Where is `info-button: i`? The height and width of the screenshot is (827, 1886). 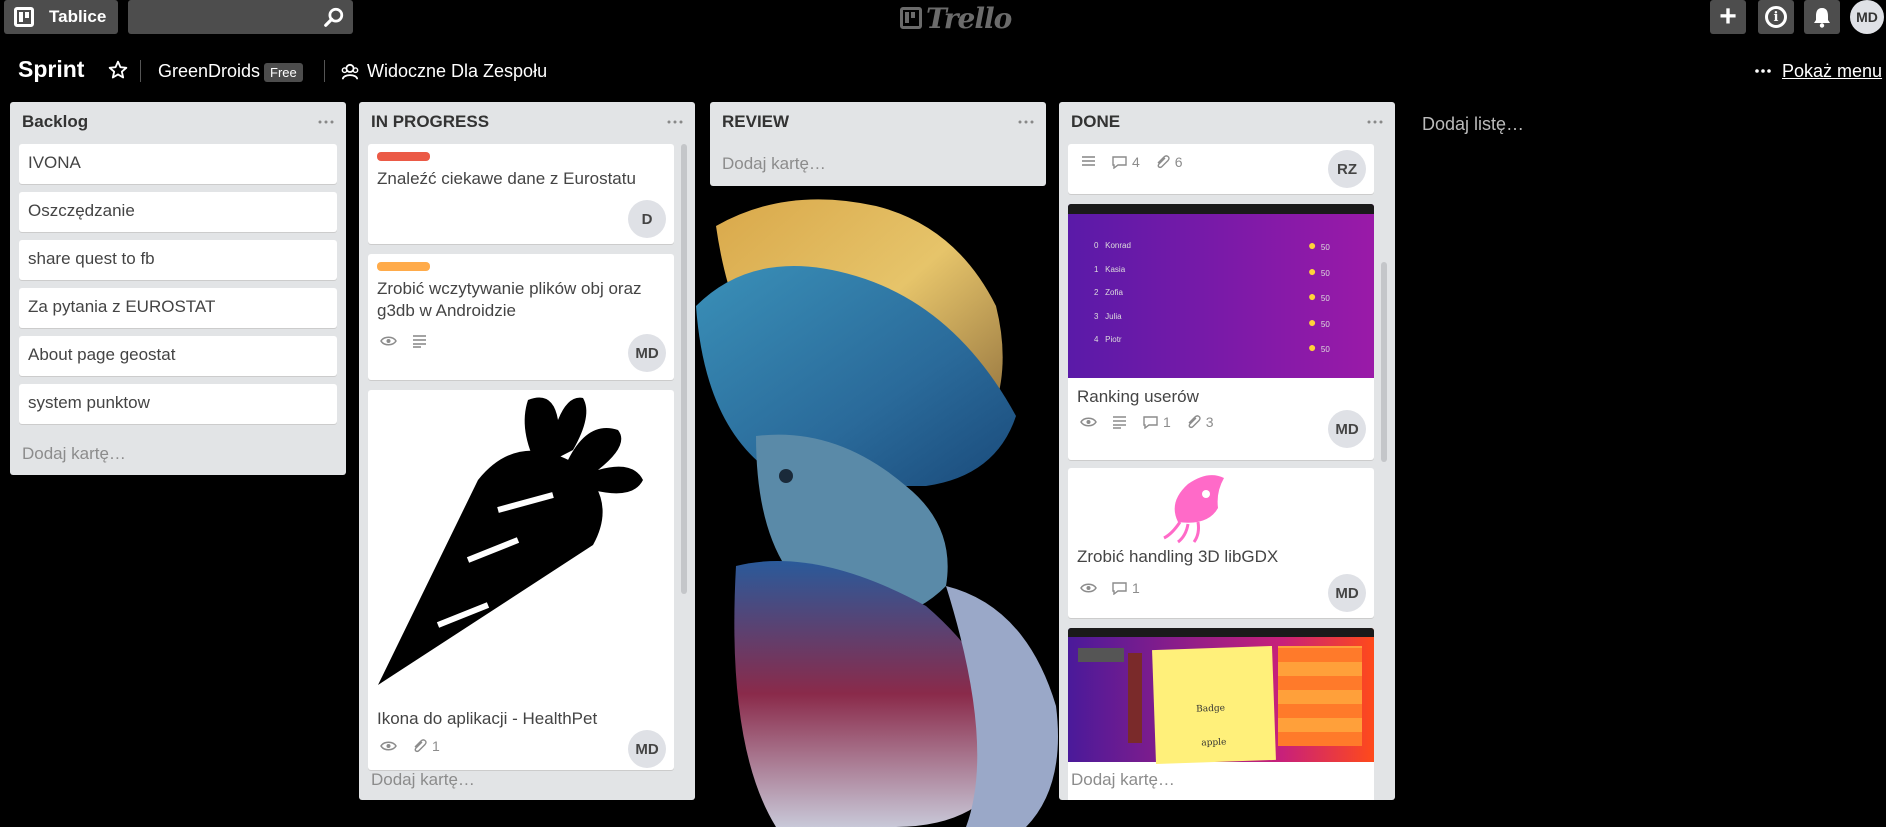
info-button: i is located at coordinates (1776, 17).